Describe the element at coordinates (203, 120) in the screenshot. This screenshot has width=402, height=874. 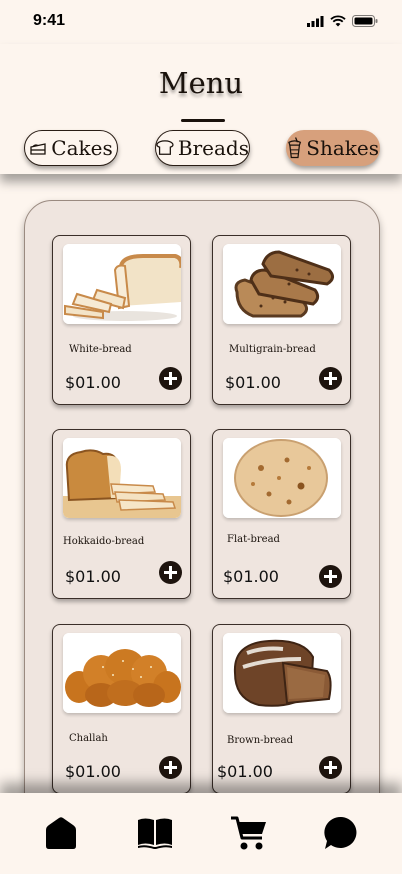
I see `title-underline` at that location.